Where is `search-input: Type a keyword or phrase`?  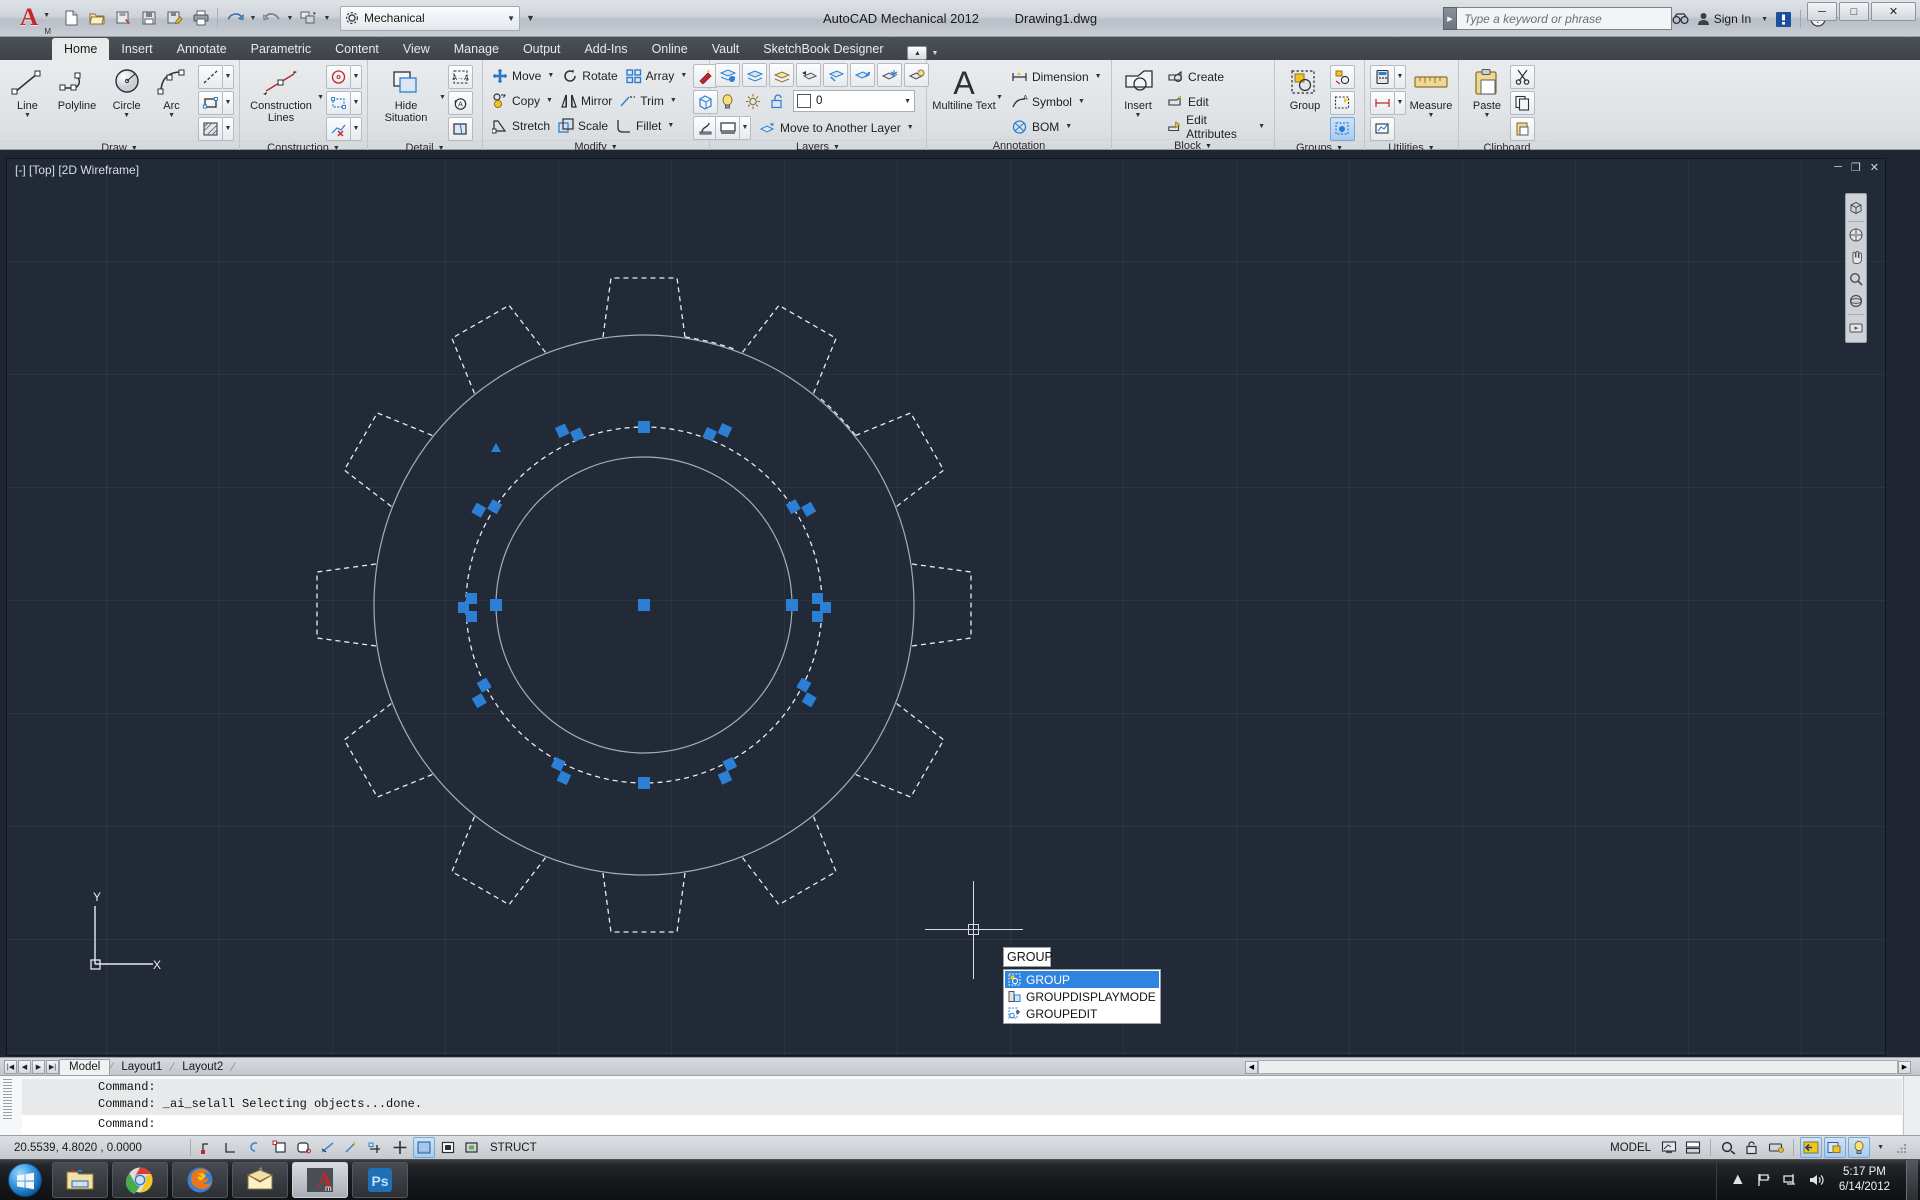 search-input: Type a keyword or phrase is located at coordinates (1564, 18).